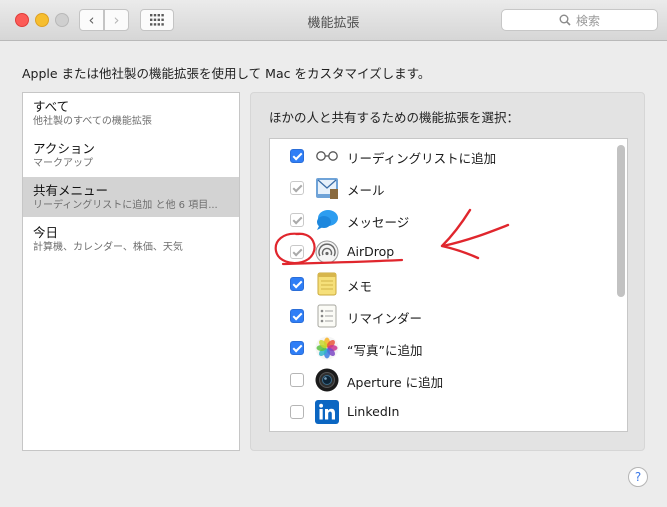 This screenshot has height=507, width=667. What do you see at coordinates (64, 148) in the screenshot?
I see `category-title: アクション` at bounding box center [64, 148].